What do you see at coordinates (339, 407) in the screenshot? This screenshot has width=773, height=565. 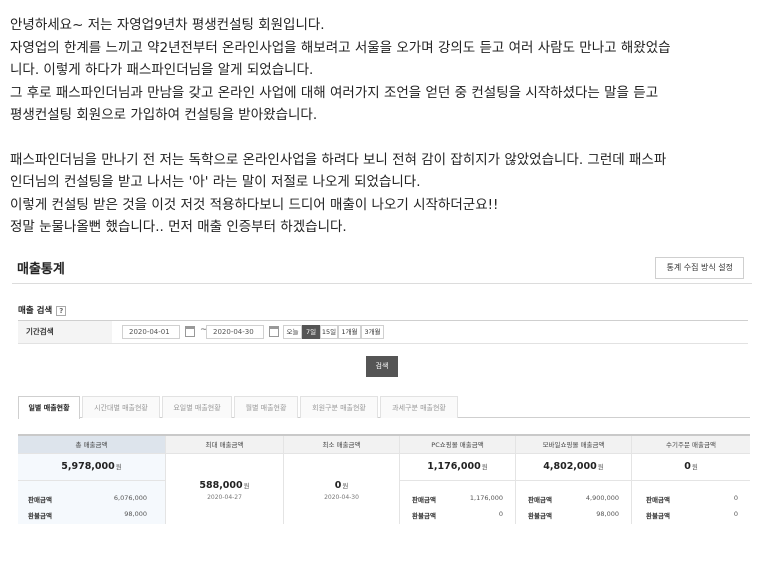 I see `tab-member-type: 회원구분 매출현황` at bounding box center [339, 407].